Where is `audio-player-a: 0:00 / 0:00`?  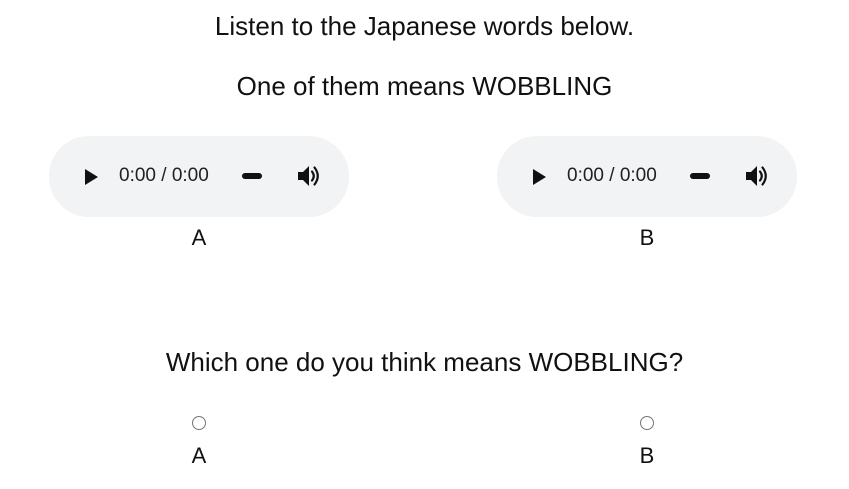 audio-player-a: 0:00 / 0:00 is located at coordinates (199, 176).